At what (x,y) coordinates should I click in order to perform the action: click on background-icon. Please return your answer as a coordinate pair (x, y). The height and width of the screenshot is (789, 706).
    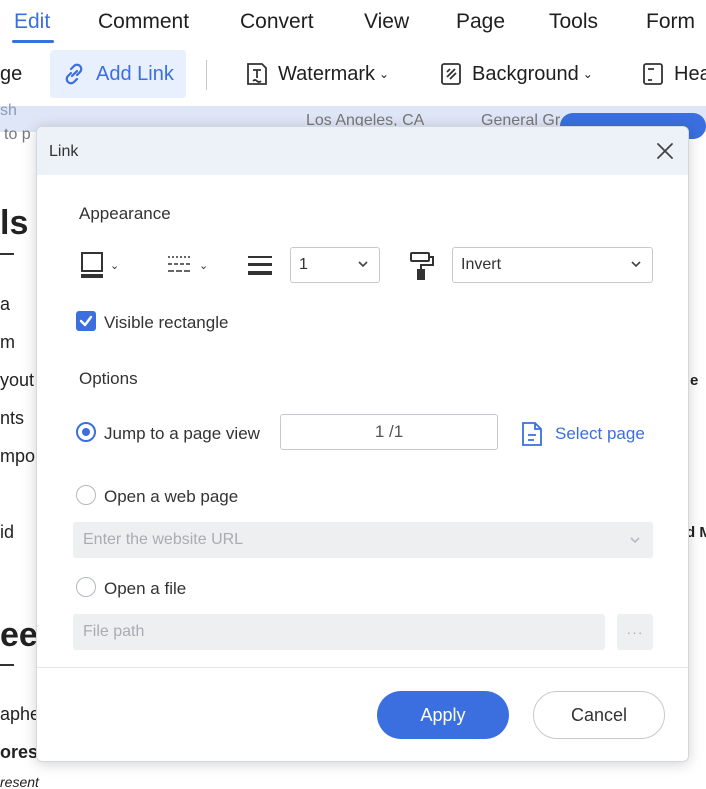
    Looking at the image, I should click on (451, 74).